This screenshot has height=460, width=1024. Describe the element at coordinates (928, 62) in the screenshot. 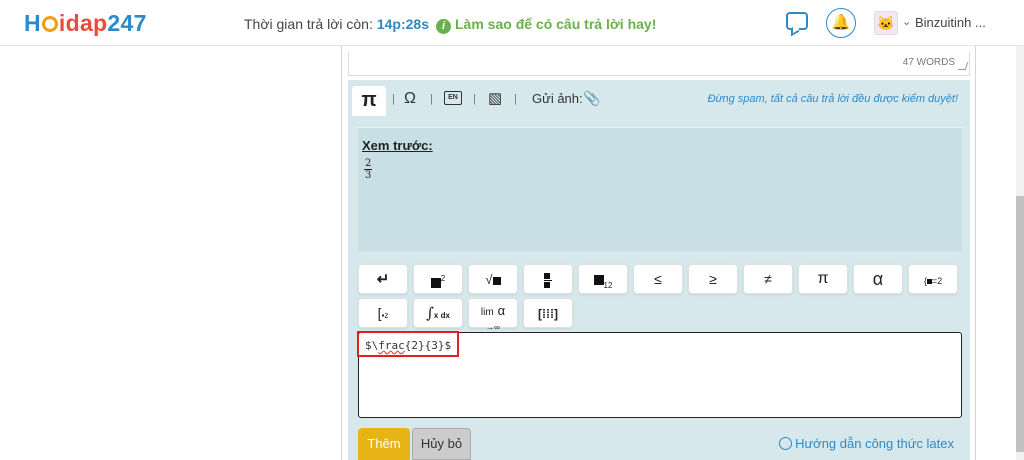

I see `word-count: 47 WORDS` at that location.